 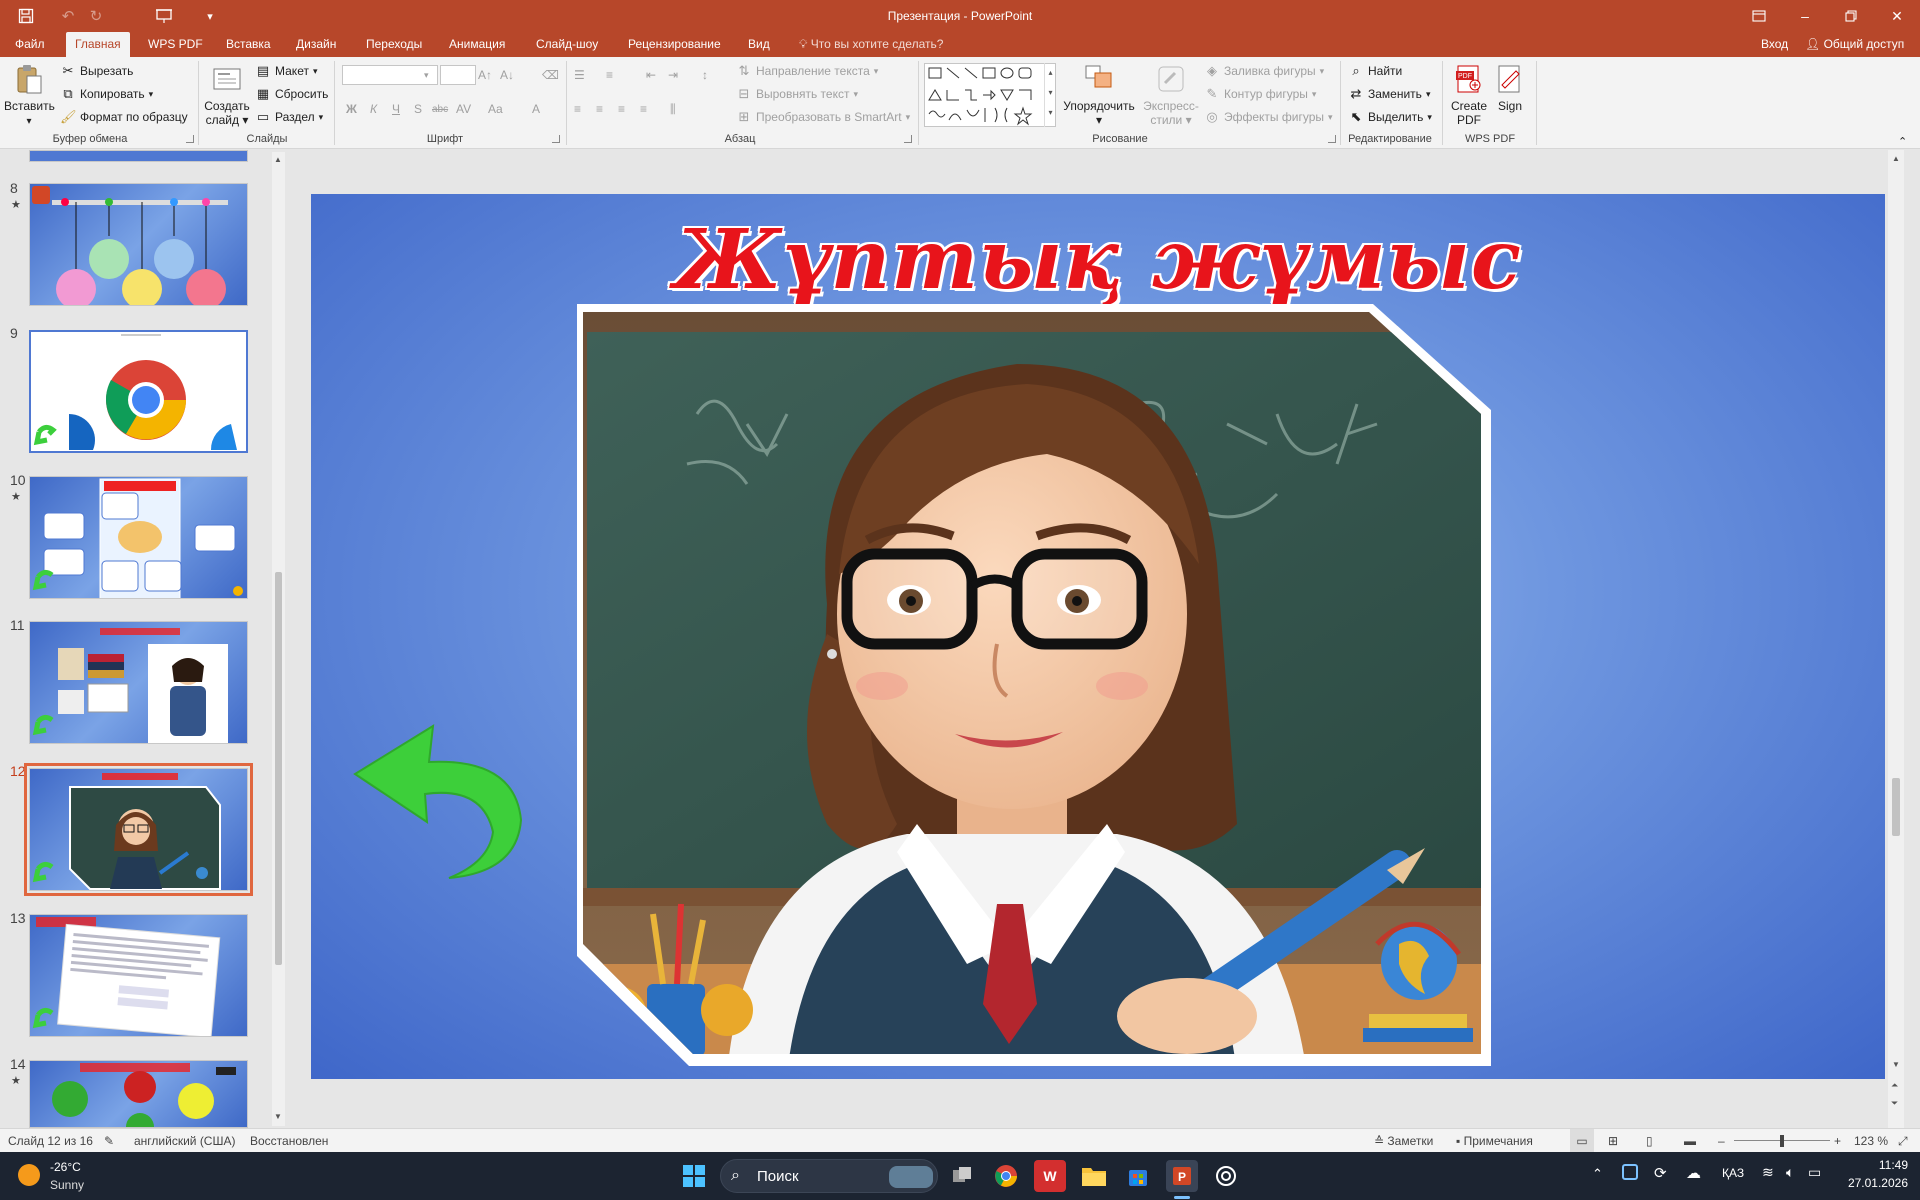 I want to click on select-button: ⬉ Выделить ▾, so click(x=1390, y=117).